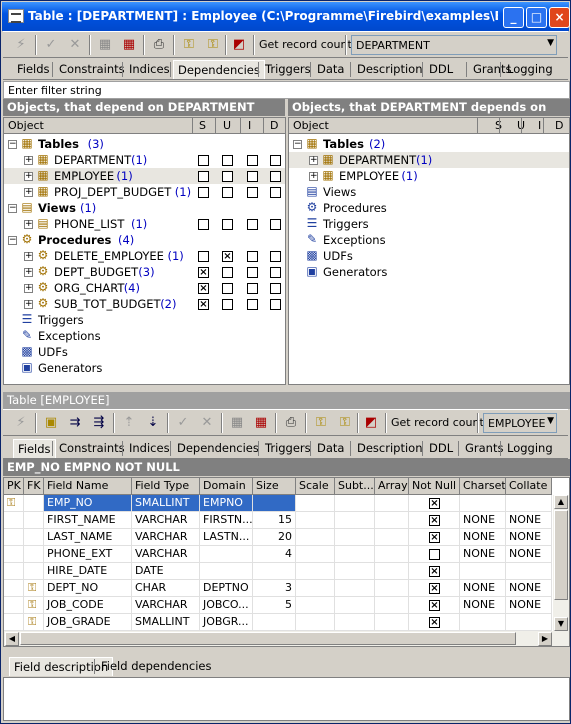  What do you see at coordinates (274, 520) in the screenshot?
I see `grid-cell: 15` at bounding box center [274, 520].